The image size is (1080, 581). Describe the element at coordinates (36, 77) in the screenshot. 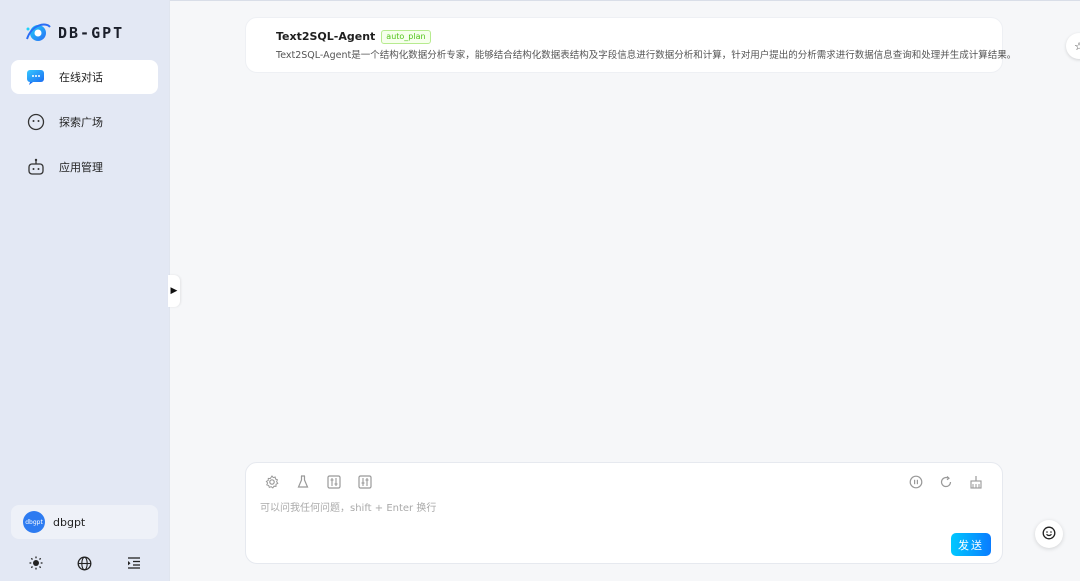

I see `chat-icon` at that location.